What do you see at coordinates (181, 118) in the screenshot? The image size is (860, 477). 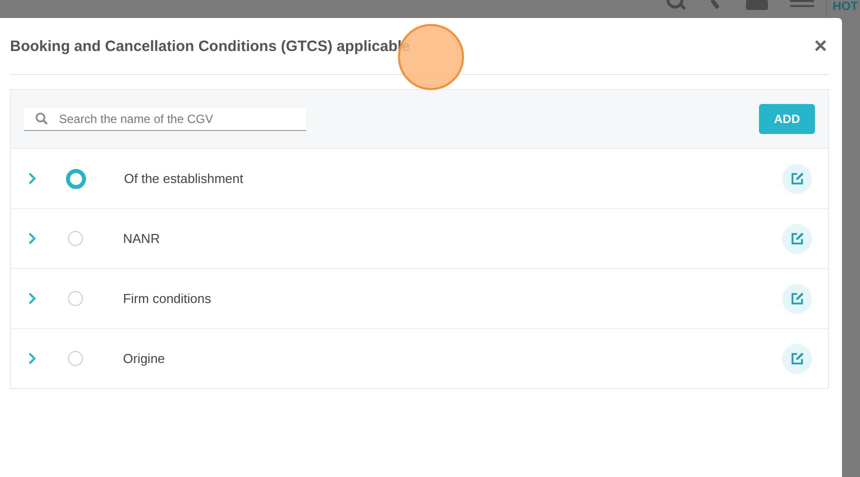 I see `search-input: Search the name of the CGV` at bounding box center [181, 118].